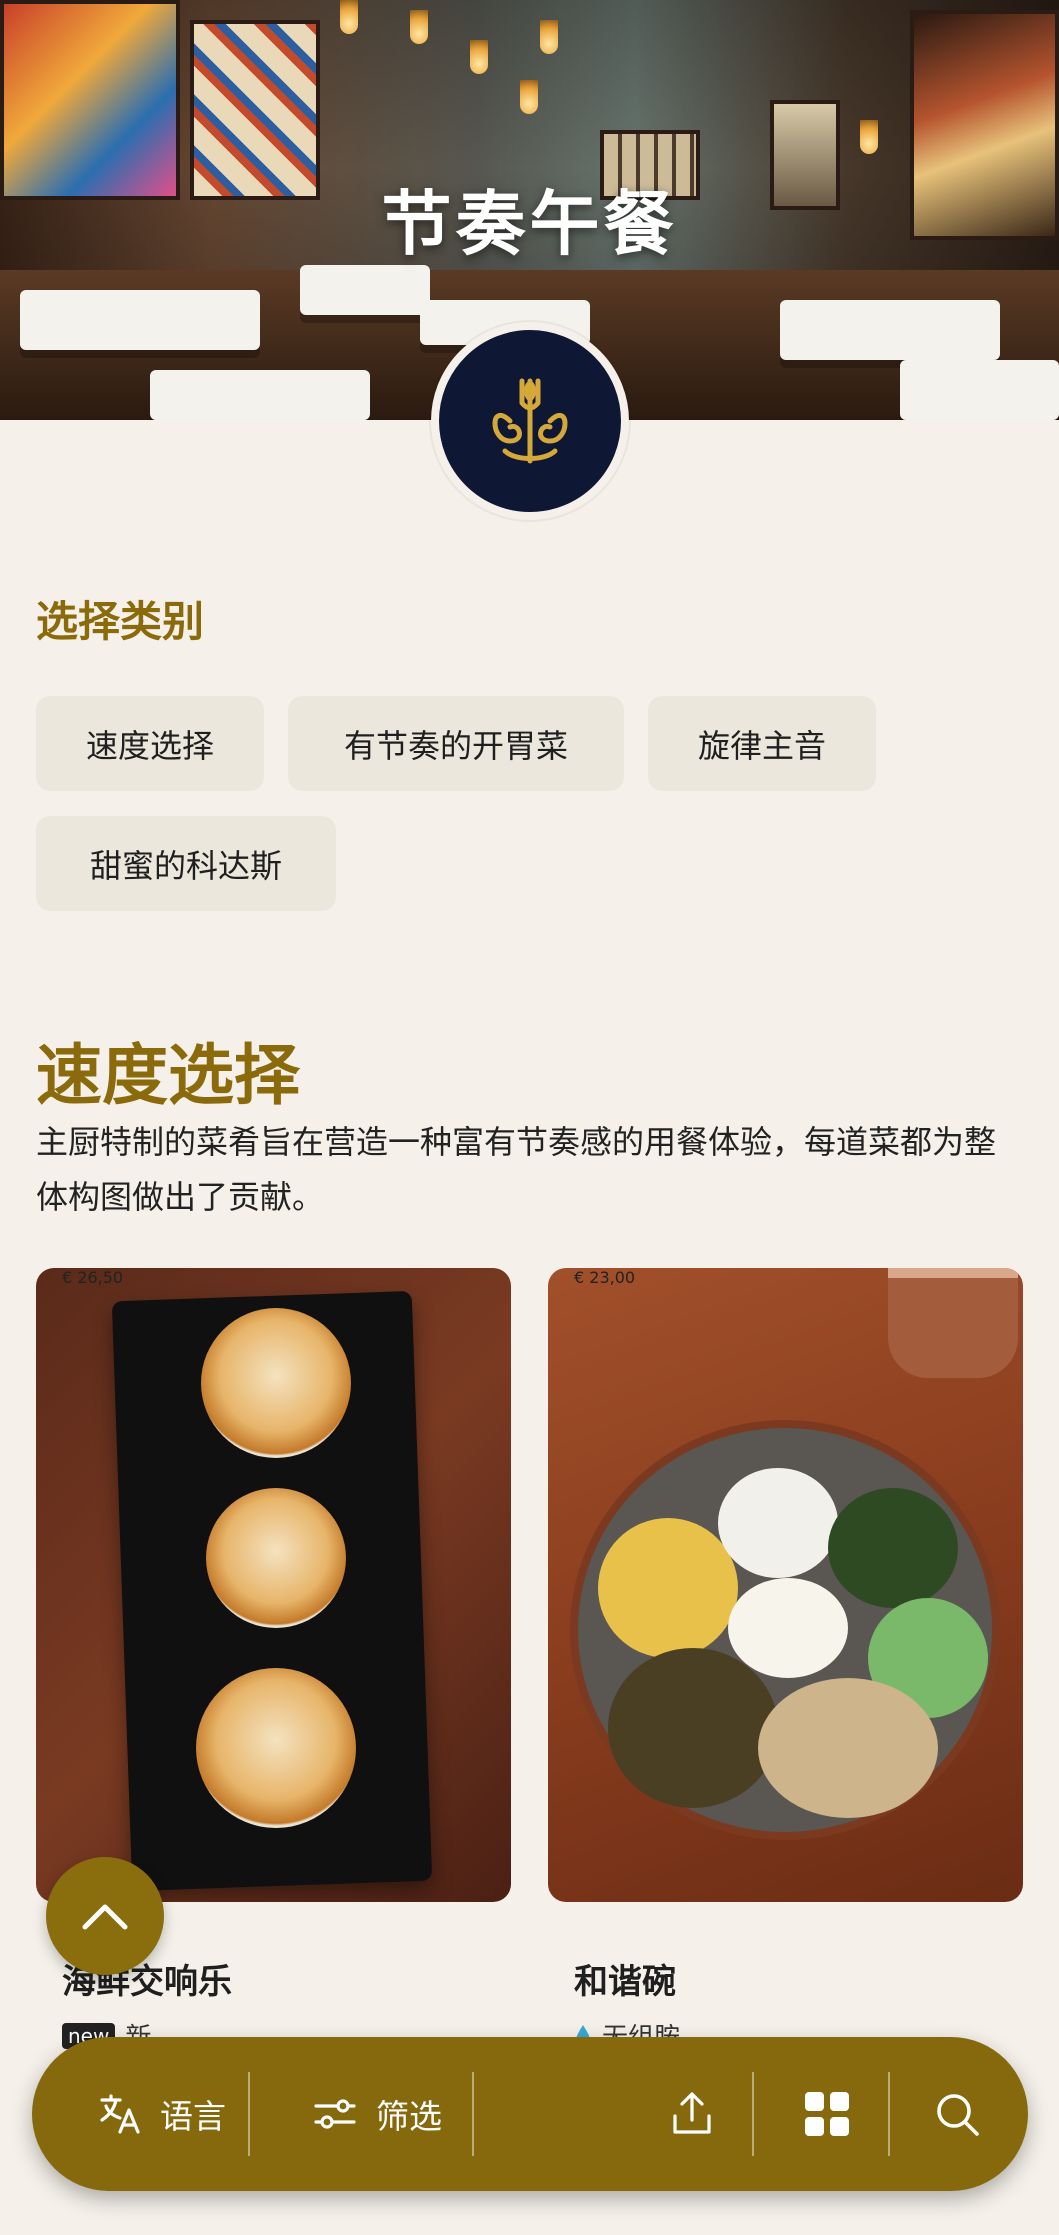 The image size is (1059, 2235). I want to click on filter-button: 筛选, so click(377, 2114).